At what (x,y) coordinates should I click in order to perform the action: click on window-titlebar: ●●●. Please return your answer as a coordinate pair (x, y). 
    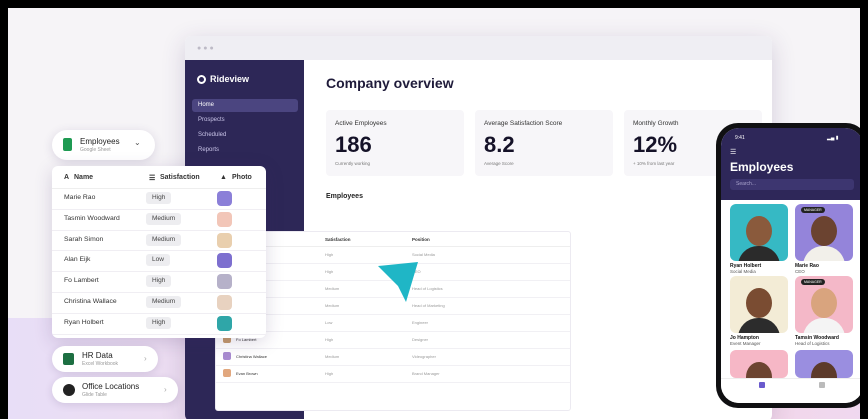
    Looking at the image, I should click on (478, 48).